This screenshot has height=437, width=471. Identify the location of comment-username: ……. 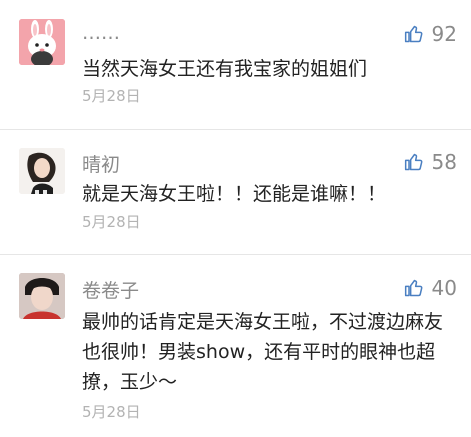
(101, 33).